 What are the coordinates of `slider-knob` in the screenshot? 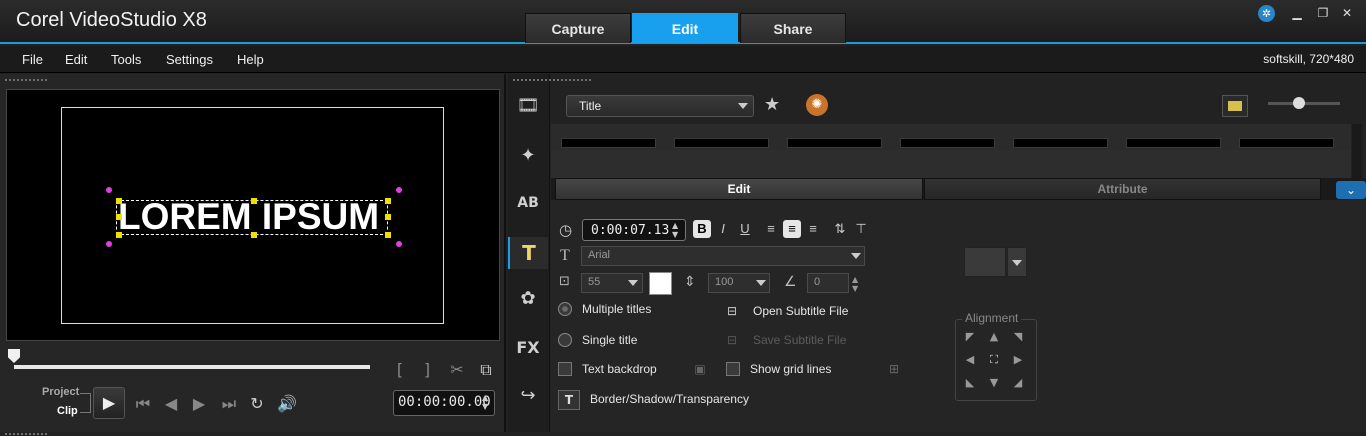 It's located at (1299, 103).